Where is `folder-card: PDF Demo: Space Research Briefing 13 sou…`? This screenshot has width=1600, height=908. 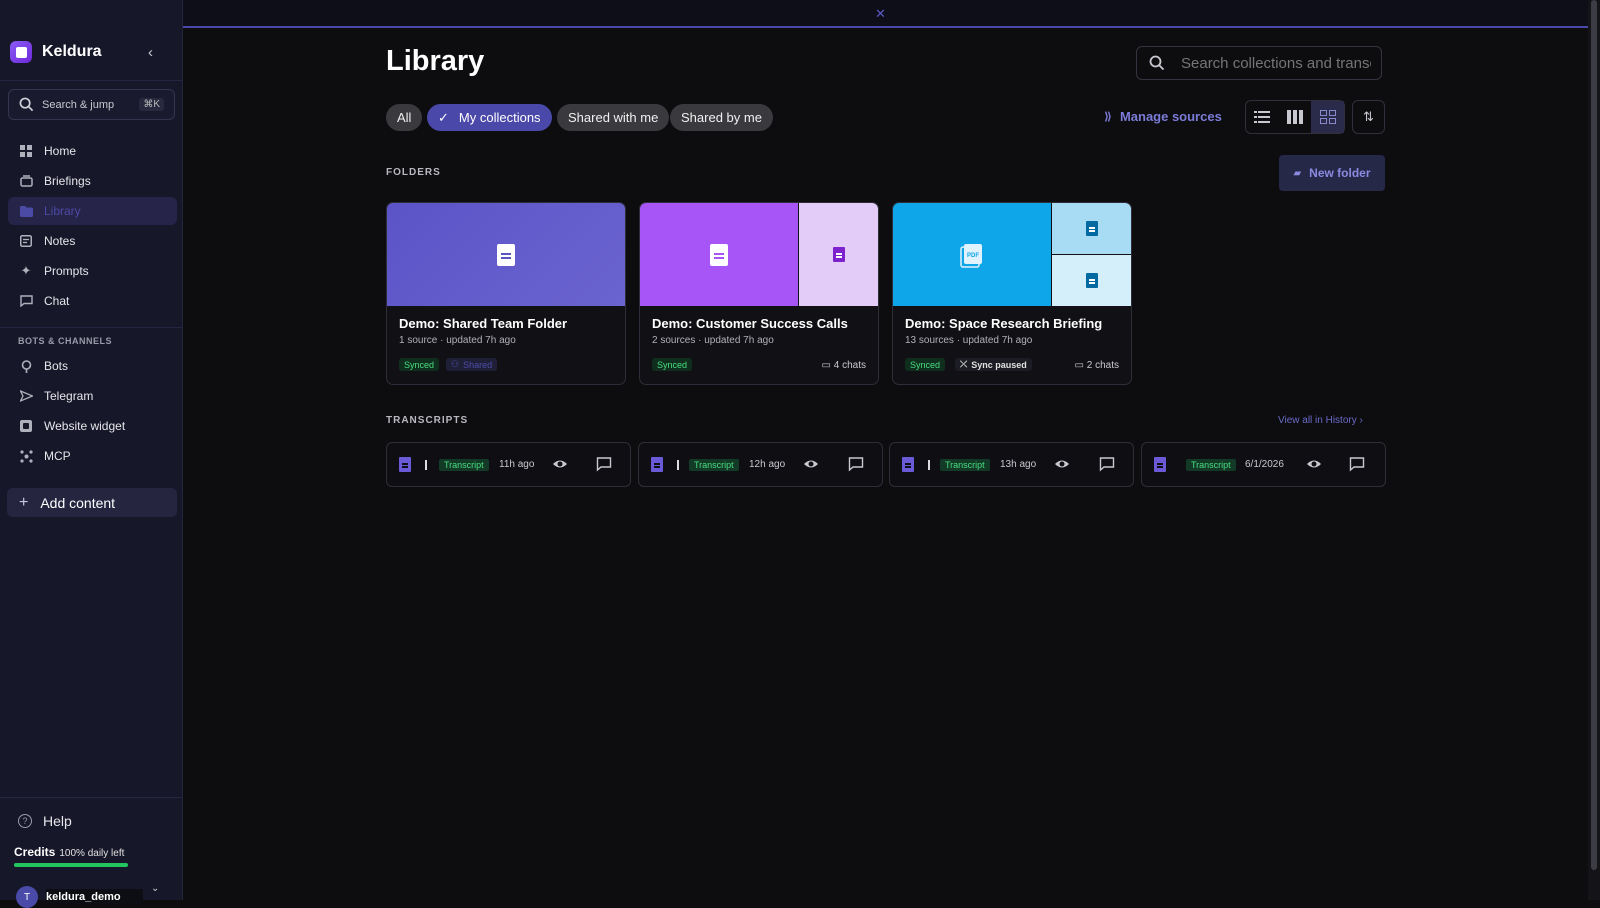 folder-card: PDF Demo: Space Research Briefing 13 sou… is located at coordinates (1012, 293).